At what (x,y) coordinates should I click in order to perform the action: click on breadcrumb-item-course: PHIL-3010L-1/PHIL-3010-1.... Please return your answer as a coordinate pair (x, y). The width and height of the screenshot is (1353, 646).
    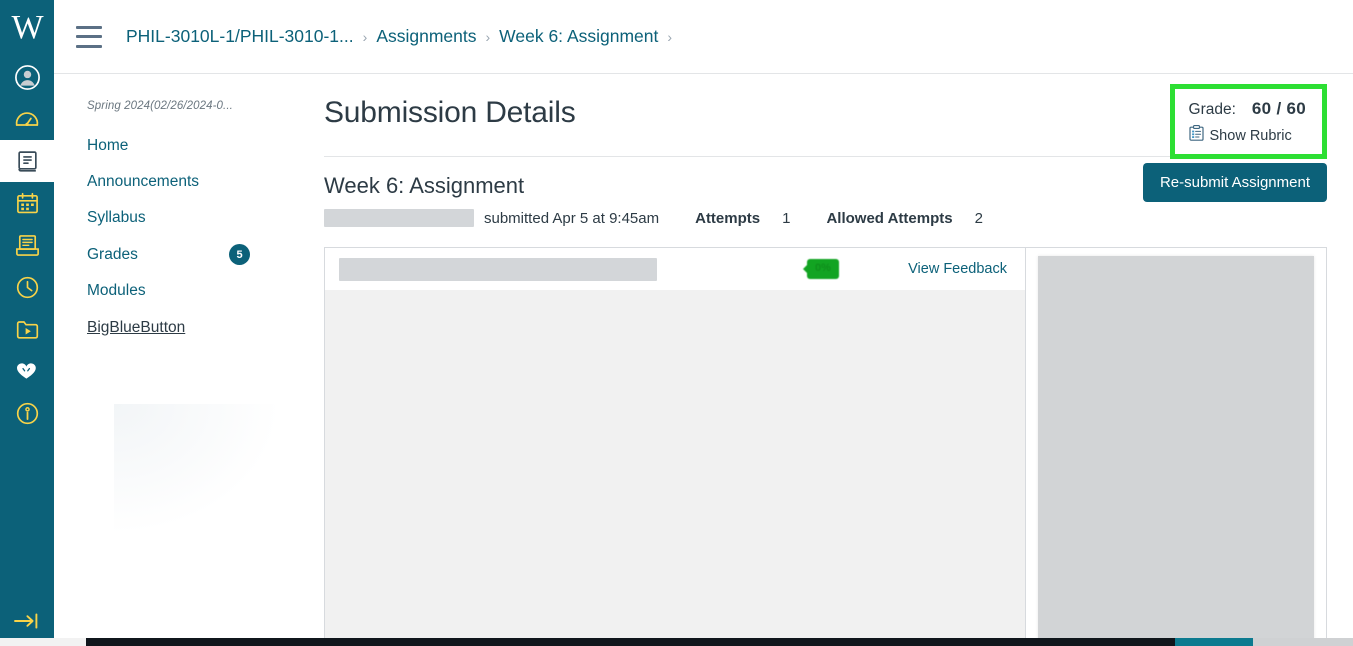
    Looking at the image, I should click on (240, 36).